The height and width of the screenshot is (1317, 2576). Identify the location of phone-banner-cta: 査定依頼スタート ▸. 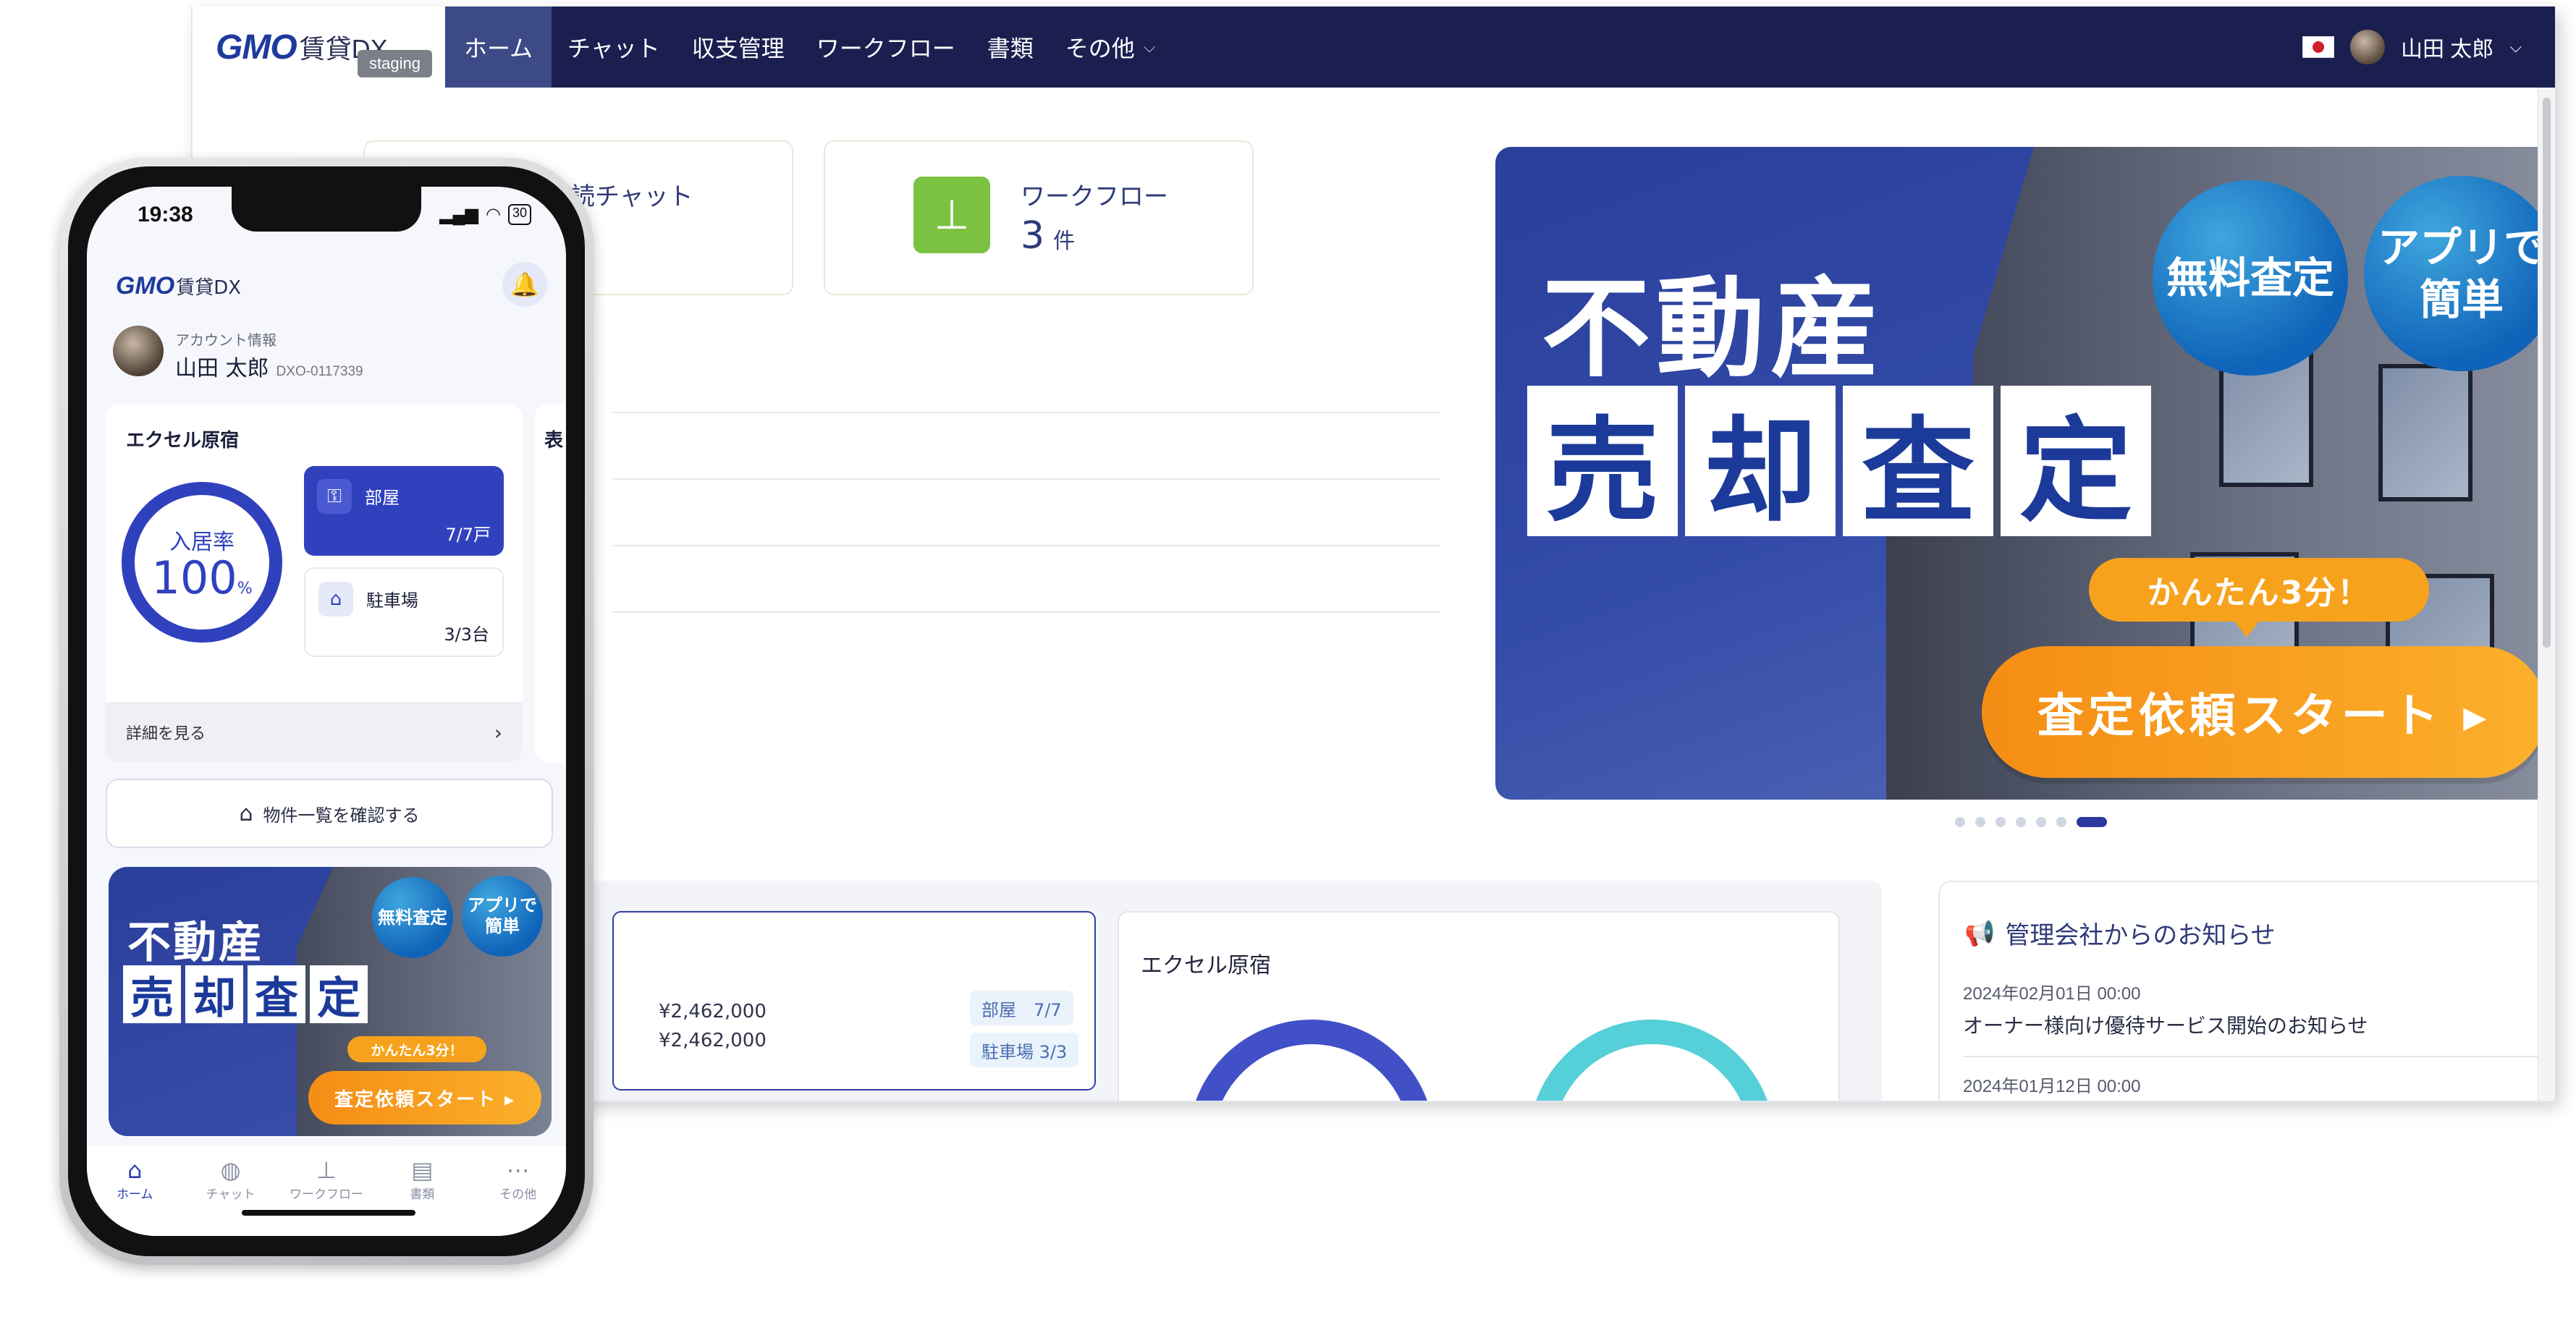
(425, 1098).